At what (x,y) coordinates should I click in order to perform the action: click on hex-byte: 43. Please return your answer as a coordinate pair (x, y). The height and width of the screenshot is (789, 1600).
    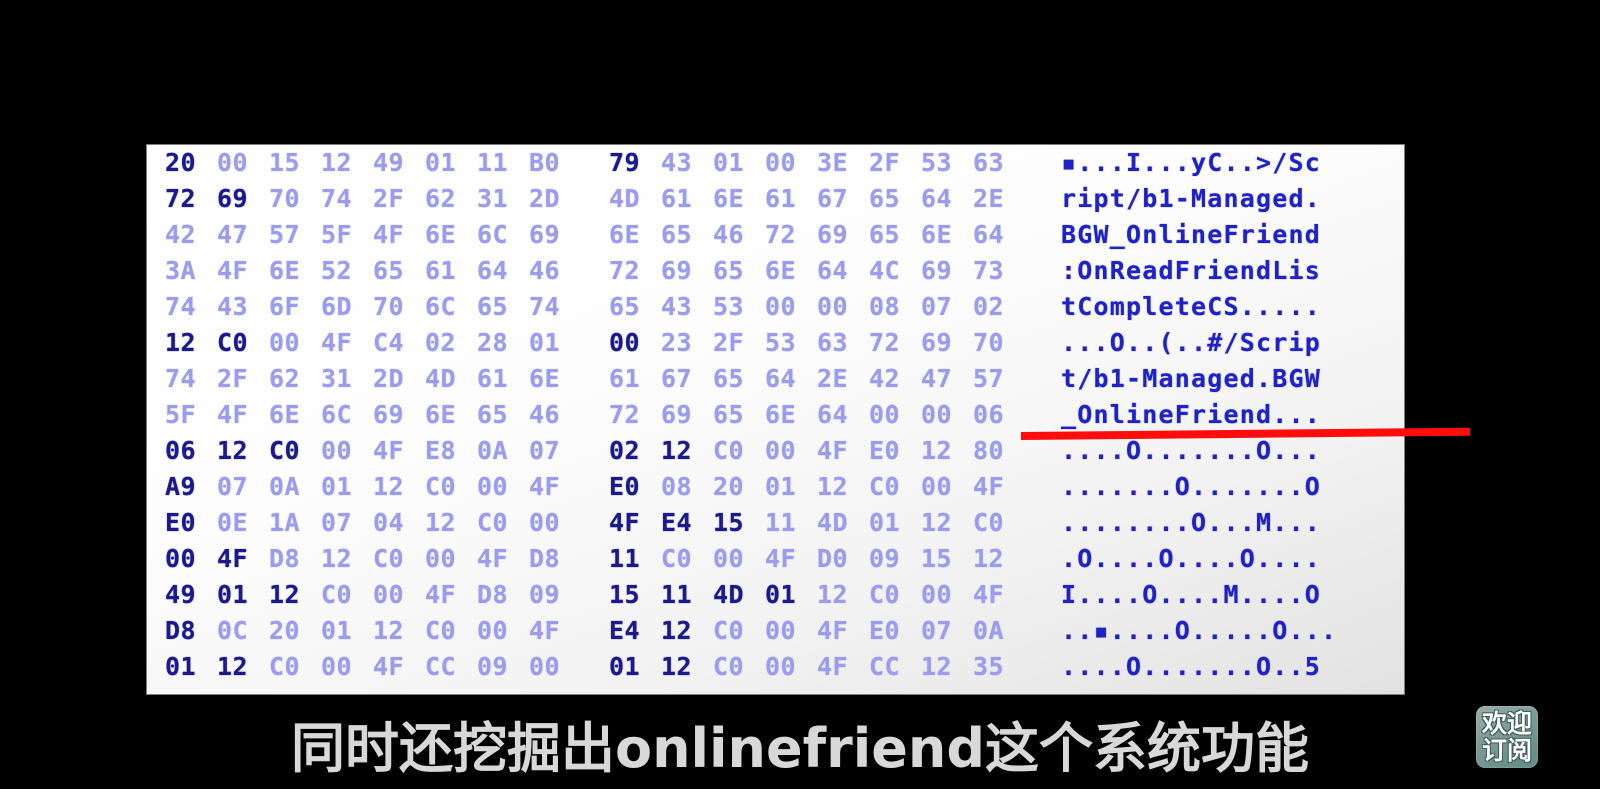
    Looking at the image, I should click on (687, 162).